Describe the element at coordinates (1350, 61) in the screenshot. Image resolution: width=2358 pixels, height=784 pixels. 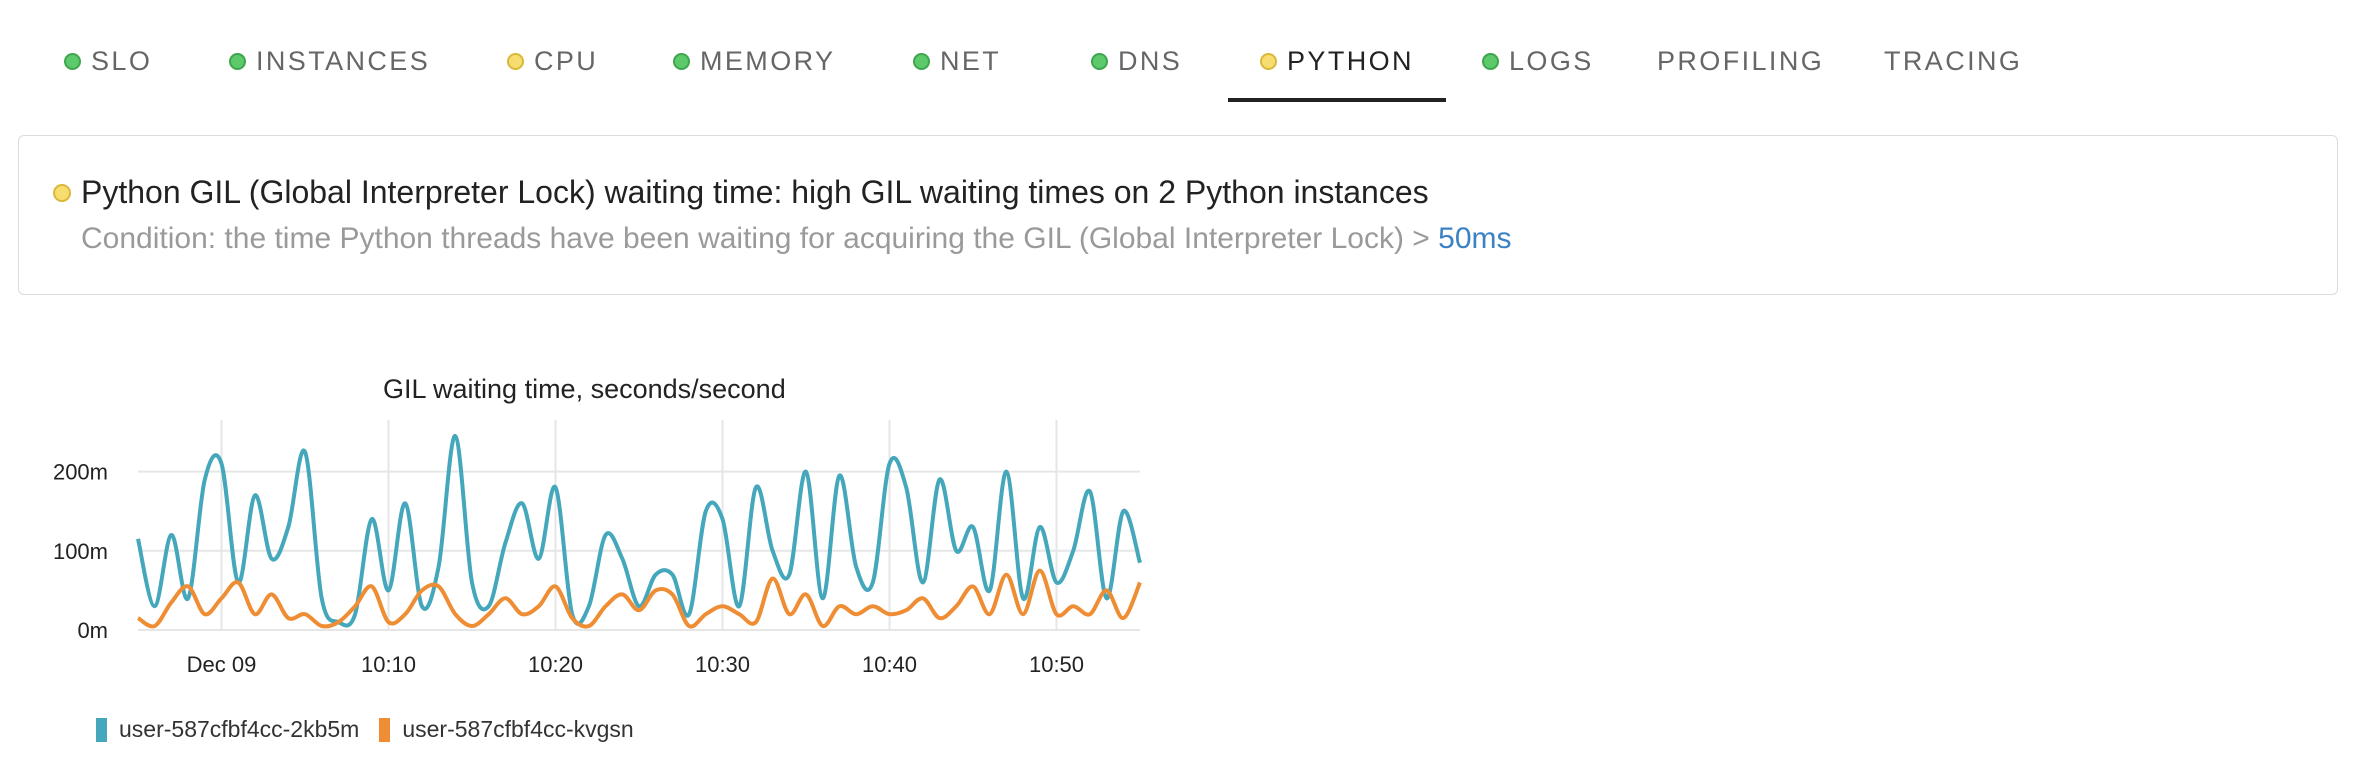
I see `tab-label: PYTHON` at that location.